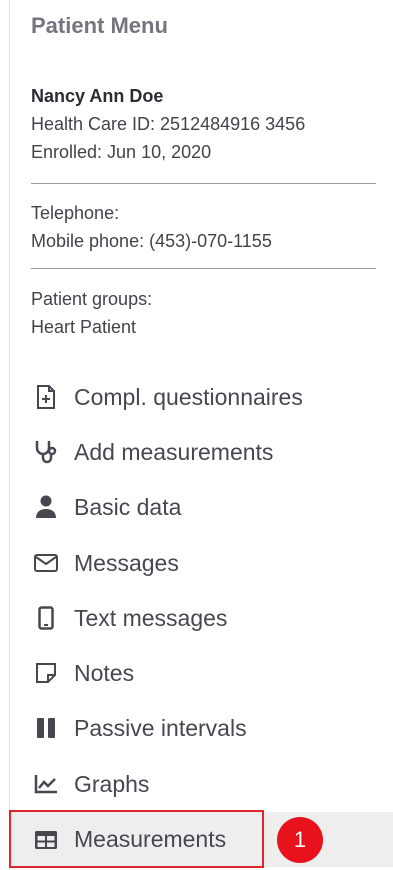 This screenshot has height=870, width=393. I want to click on patient-name: Nancy Ann Doe, so click(97, 96).